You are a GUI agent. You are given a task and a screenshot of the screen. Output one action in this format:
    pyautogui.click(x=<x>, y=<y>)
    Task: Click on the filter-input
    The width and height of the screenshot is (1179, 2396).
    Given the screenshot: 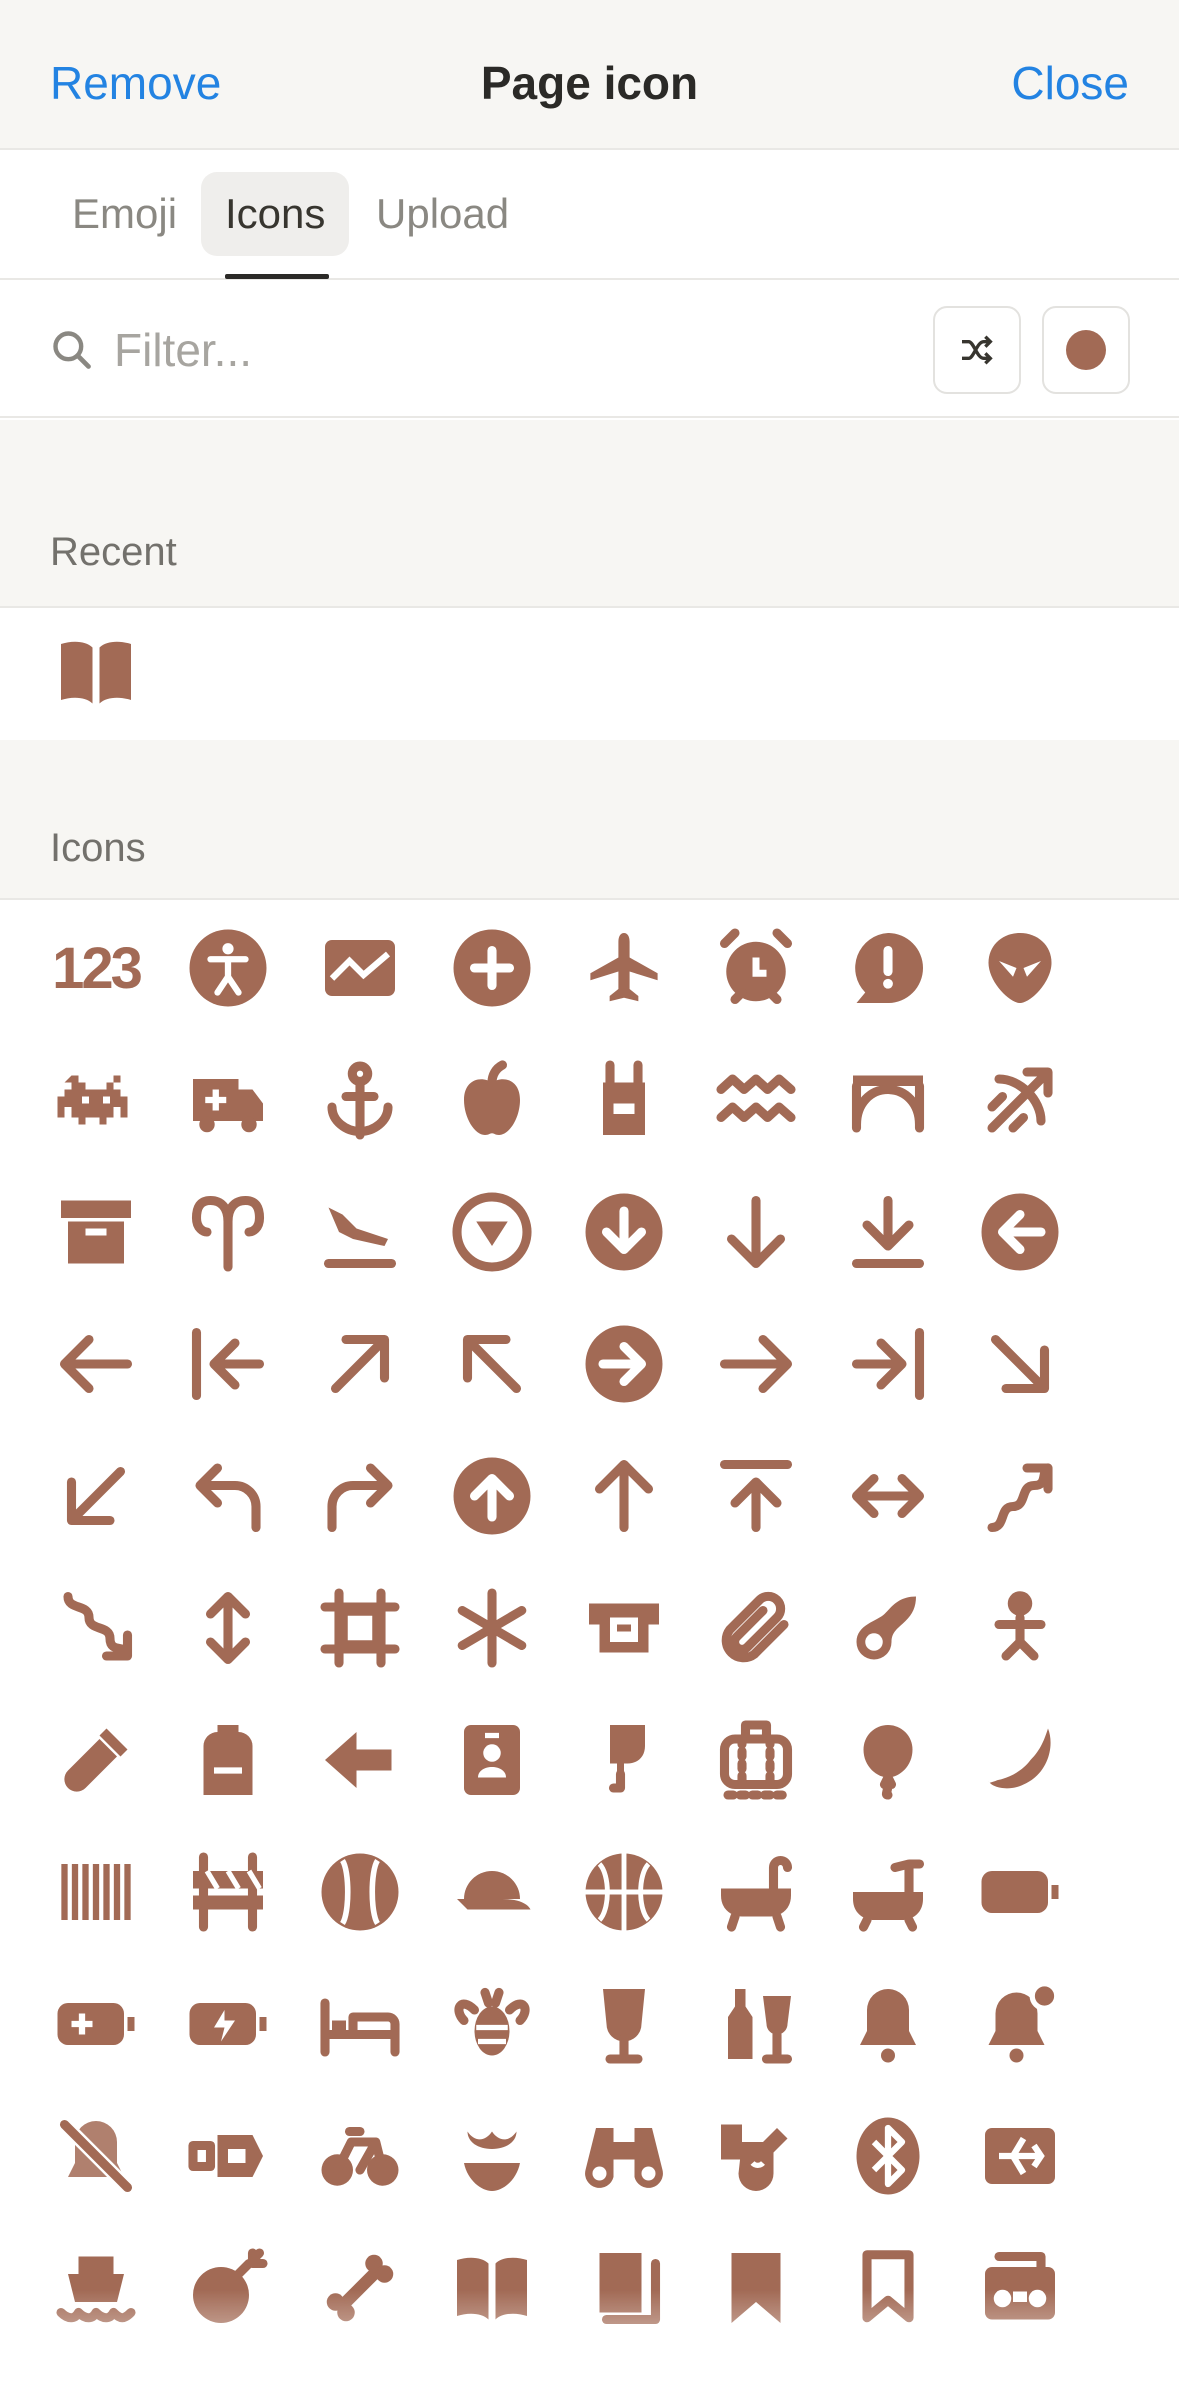 What is the action you would take?
    pyautogui.click(x=504, y=350)
    